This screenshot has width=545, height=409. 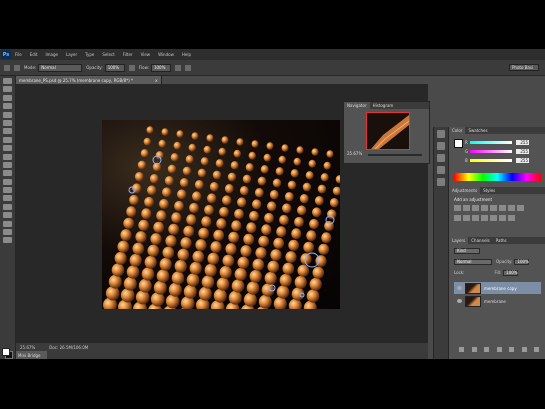 I want to click on adjustment-layer-icon, so click(x=499, y=349).